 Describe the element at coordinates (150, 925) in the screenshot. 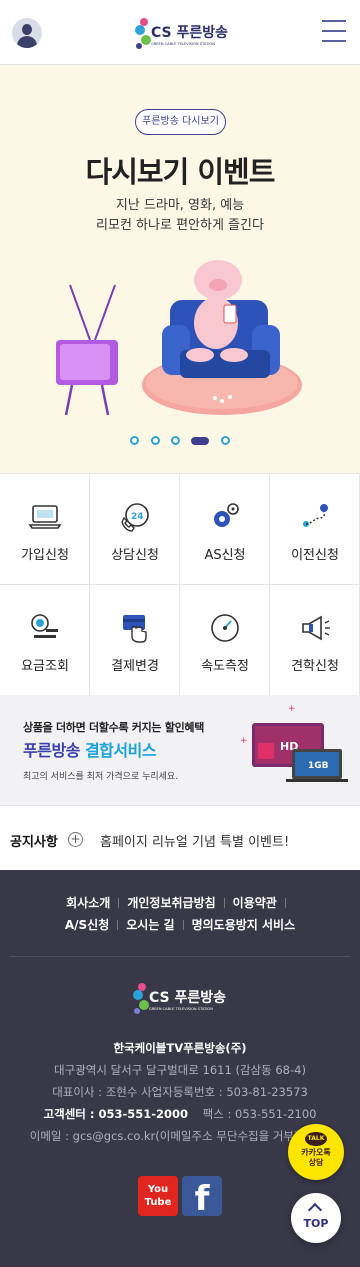

I see `footer-link-directions: 오시는 길` at that location.